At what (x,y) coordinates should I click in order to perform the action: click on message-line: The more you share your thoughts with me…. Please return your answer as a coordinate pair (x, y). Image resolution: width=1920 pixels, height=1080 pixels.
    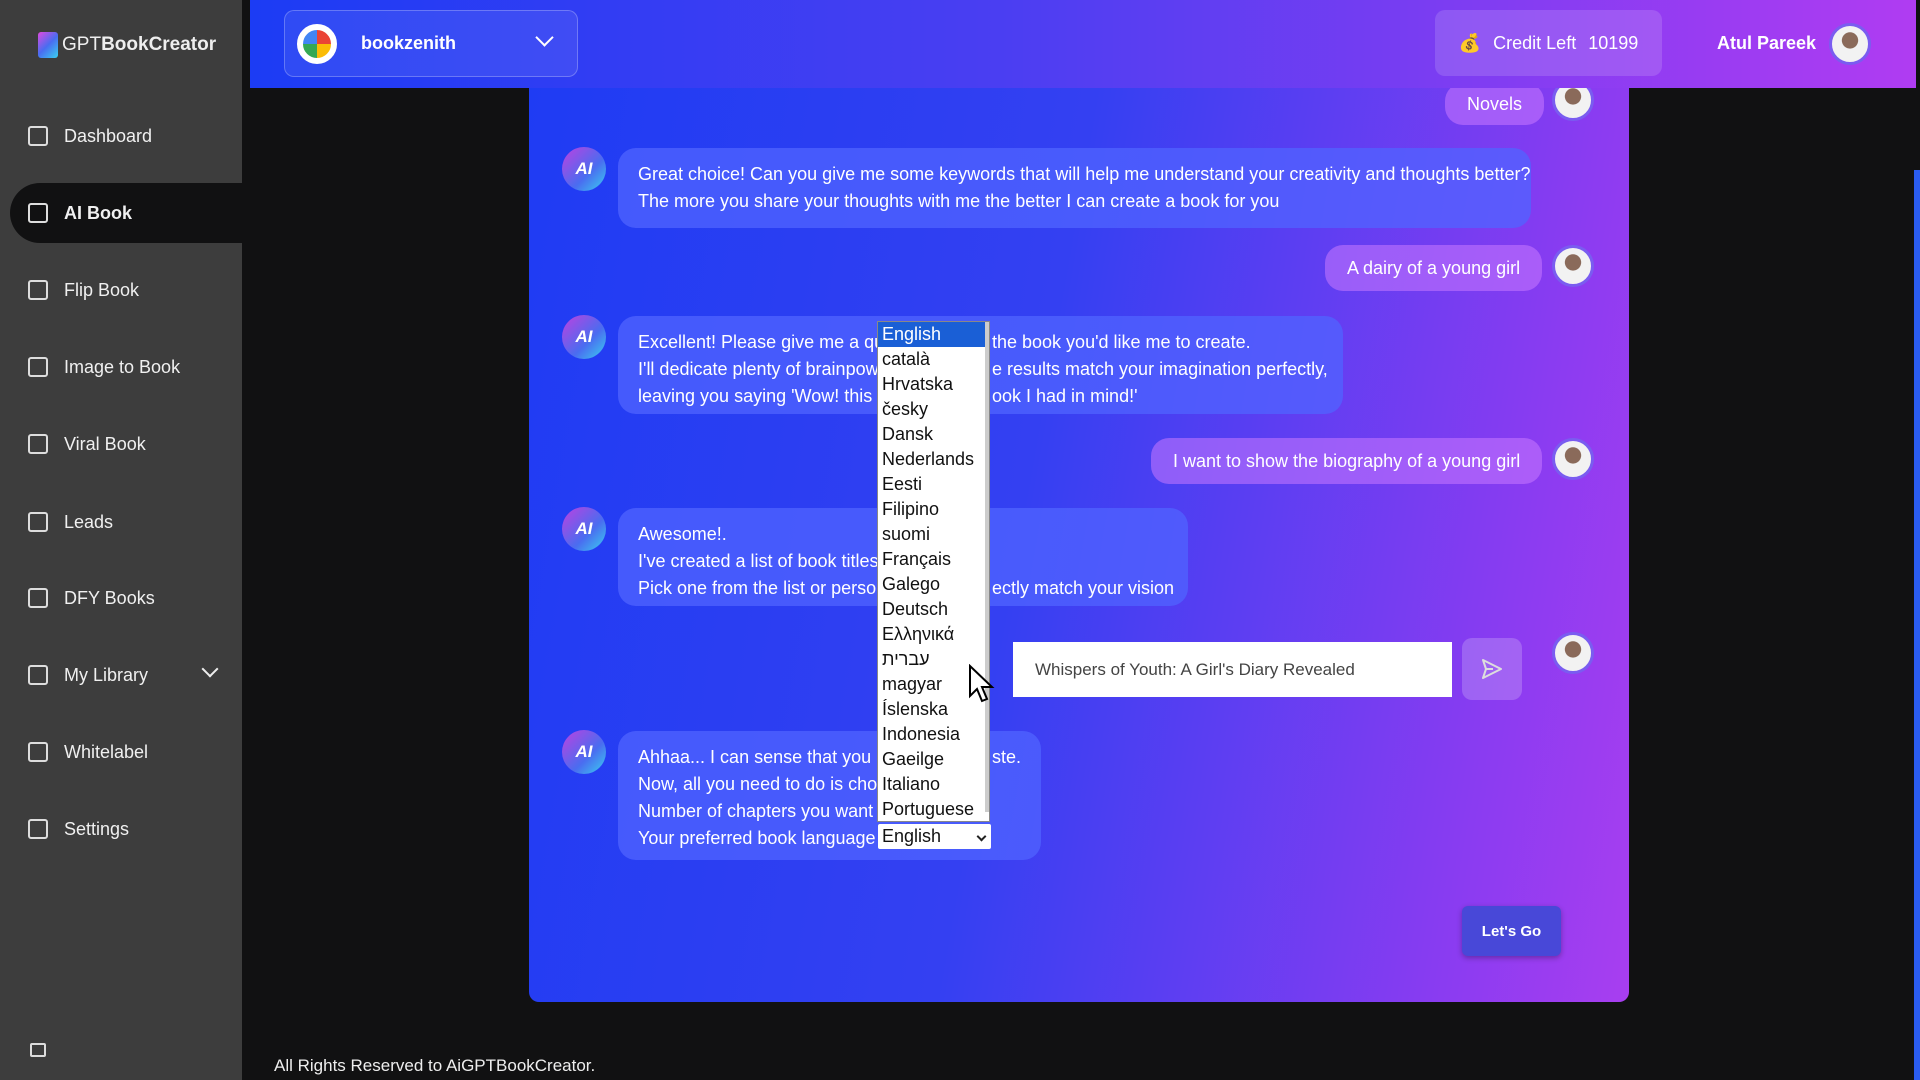
    Looking at the image, I should click on (959, 201).